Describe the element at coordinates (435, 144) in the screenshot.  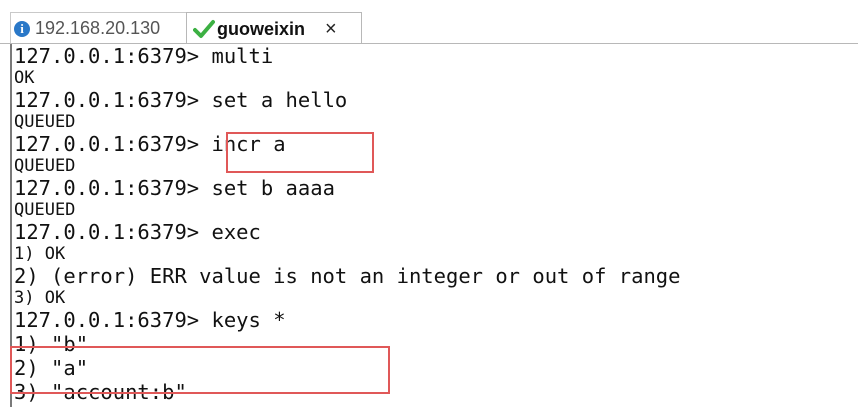
I see `terminal-prompt-line: 127.0.0.1:6379> incr a` at that location.